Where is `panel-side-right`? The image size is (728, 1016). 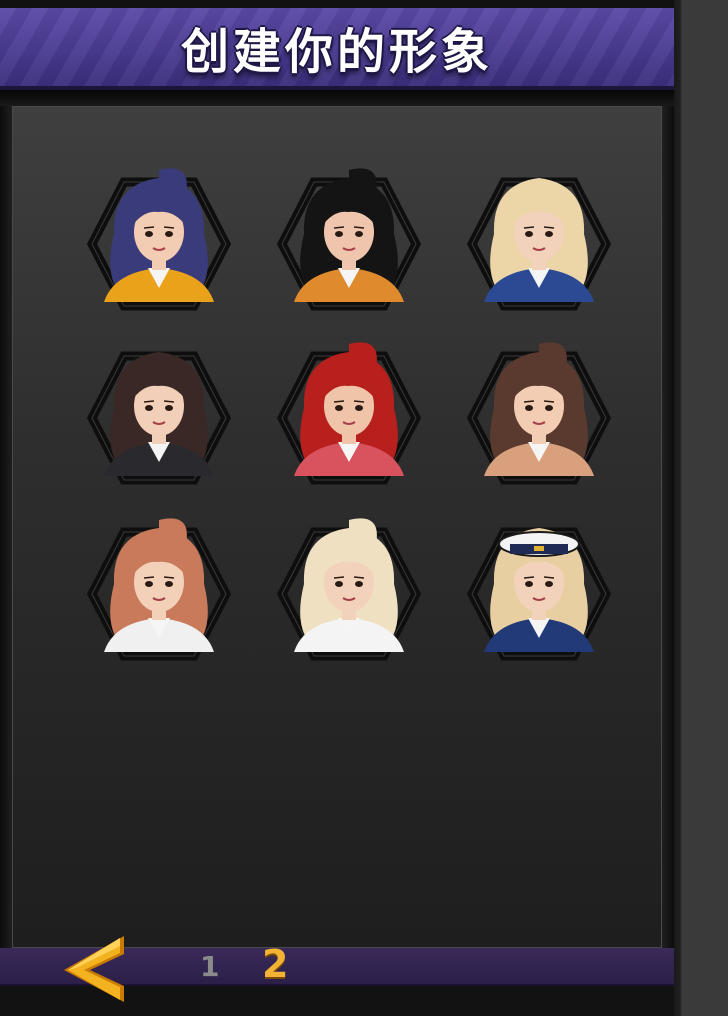 panel-side-right is located at coordinates (668, 527).